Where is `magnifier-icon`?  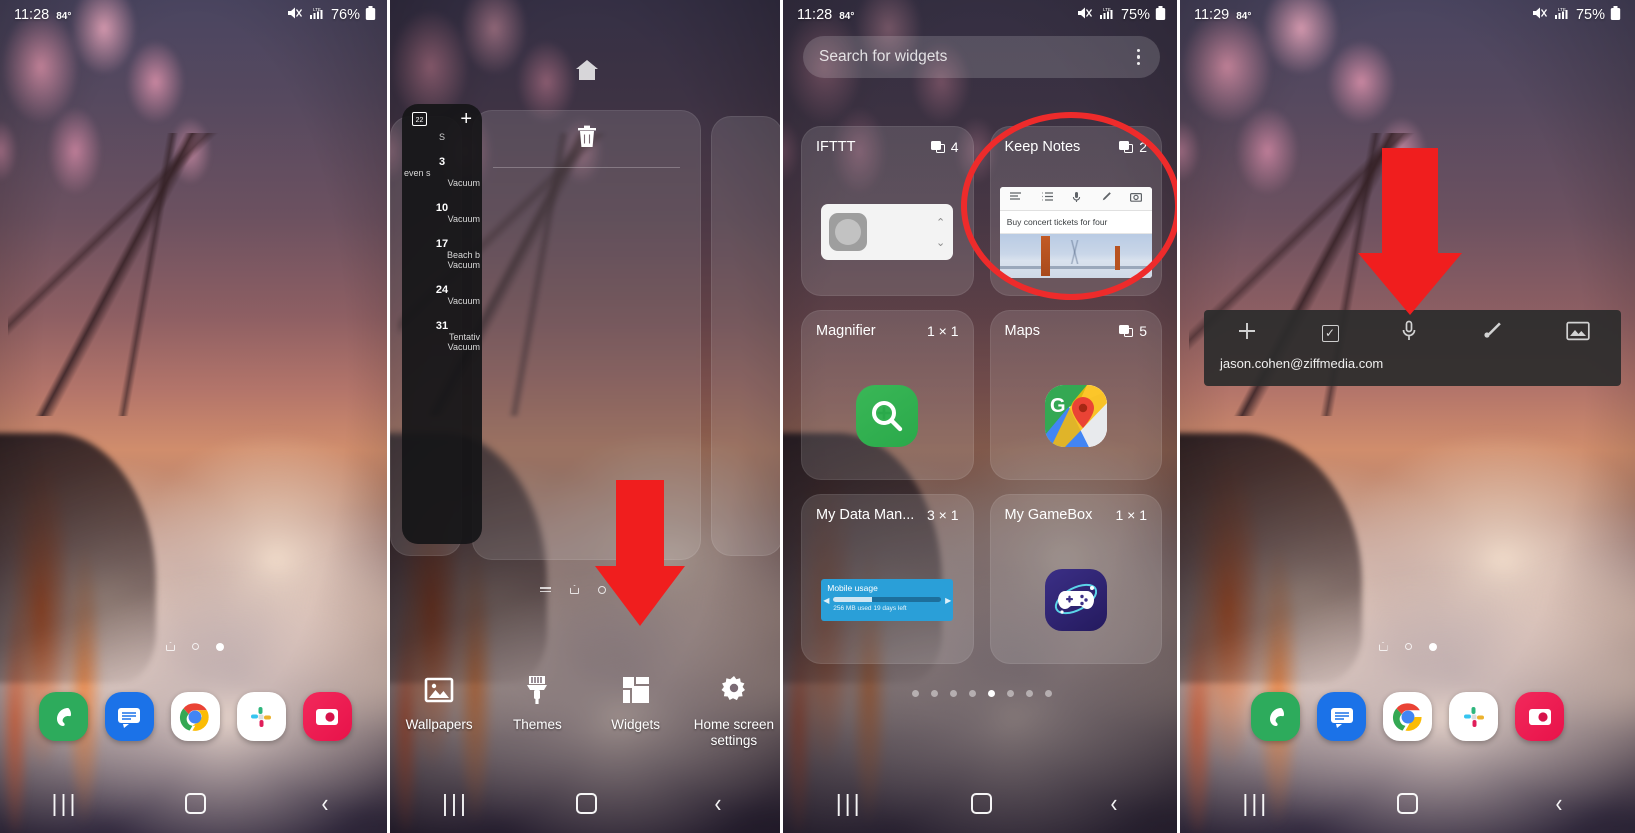
magnifier-icon is located at coordinates (887, 416).